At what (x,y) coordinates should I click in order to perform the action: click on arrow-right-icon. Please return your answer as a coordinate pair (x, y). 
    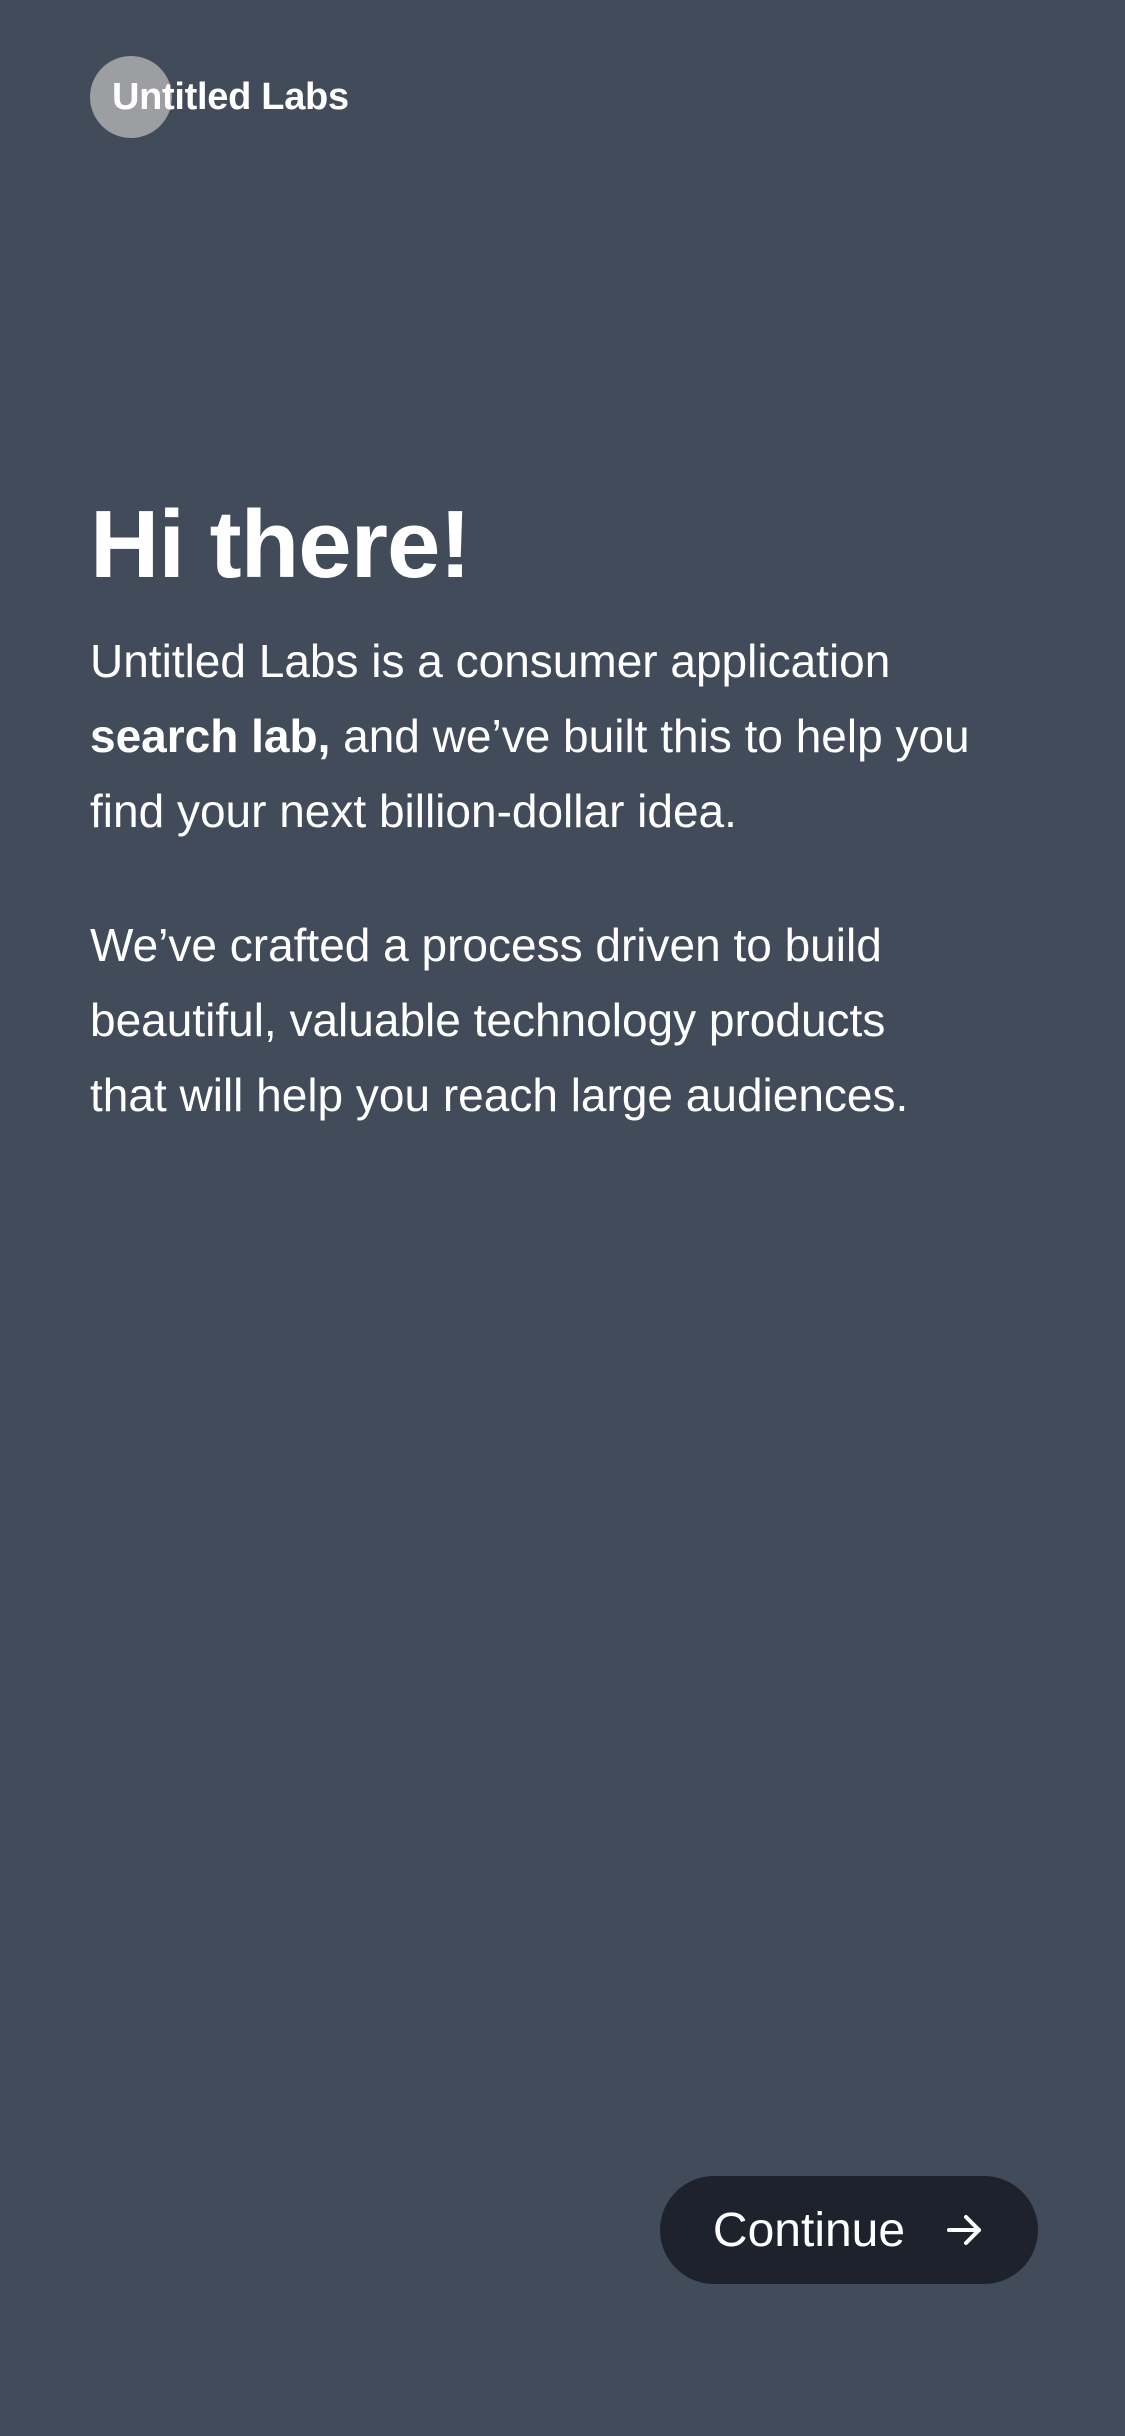
    Looking at the image, I should click on (964, 2230).